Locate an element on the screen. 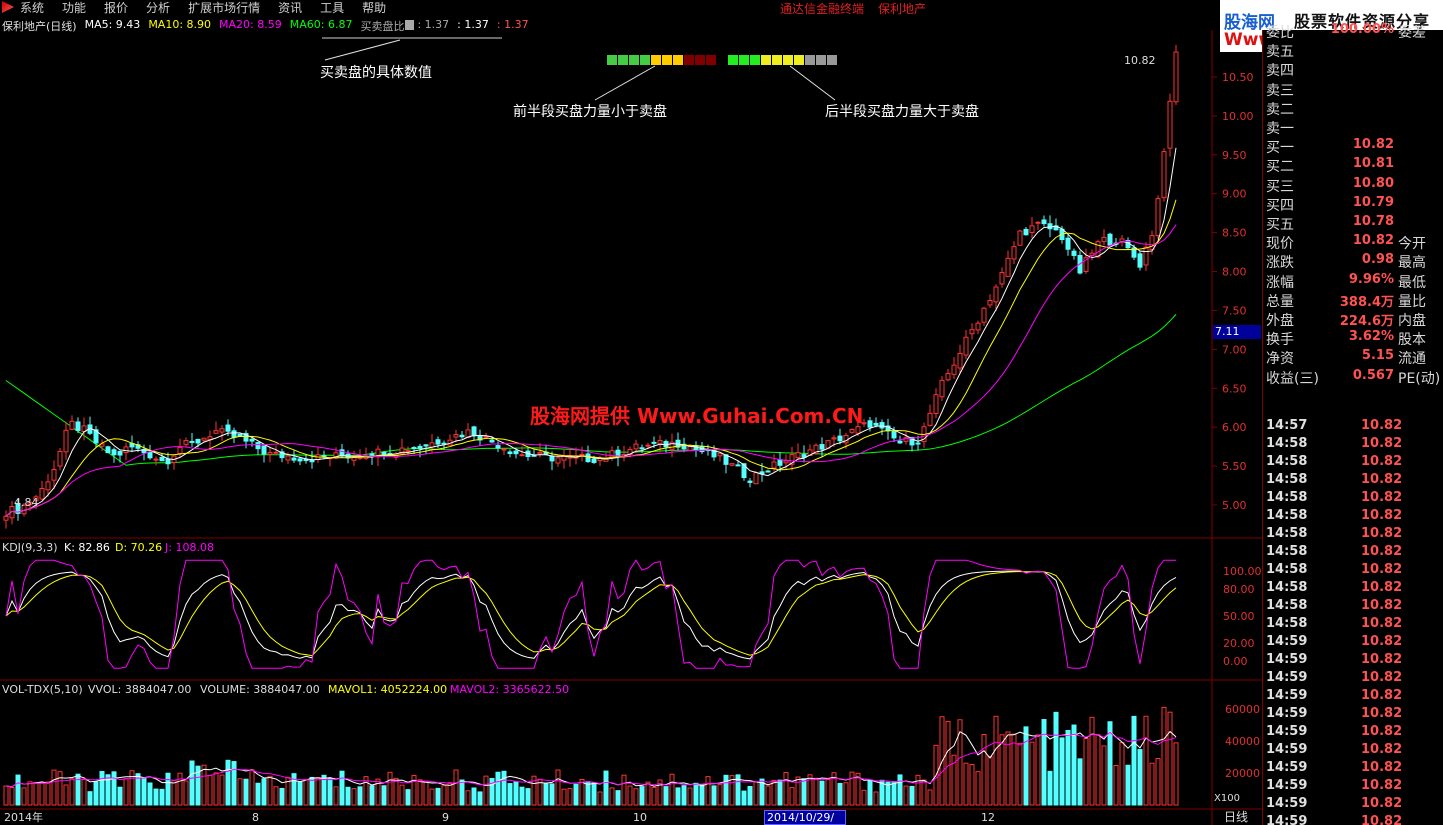  date-sep: 9 is located at coordinates (445, 817).